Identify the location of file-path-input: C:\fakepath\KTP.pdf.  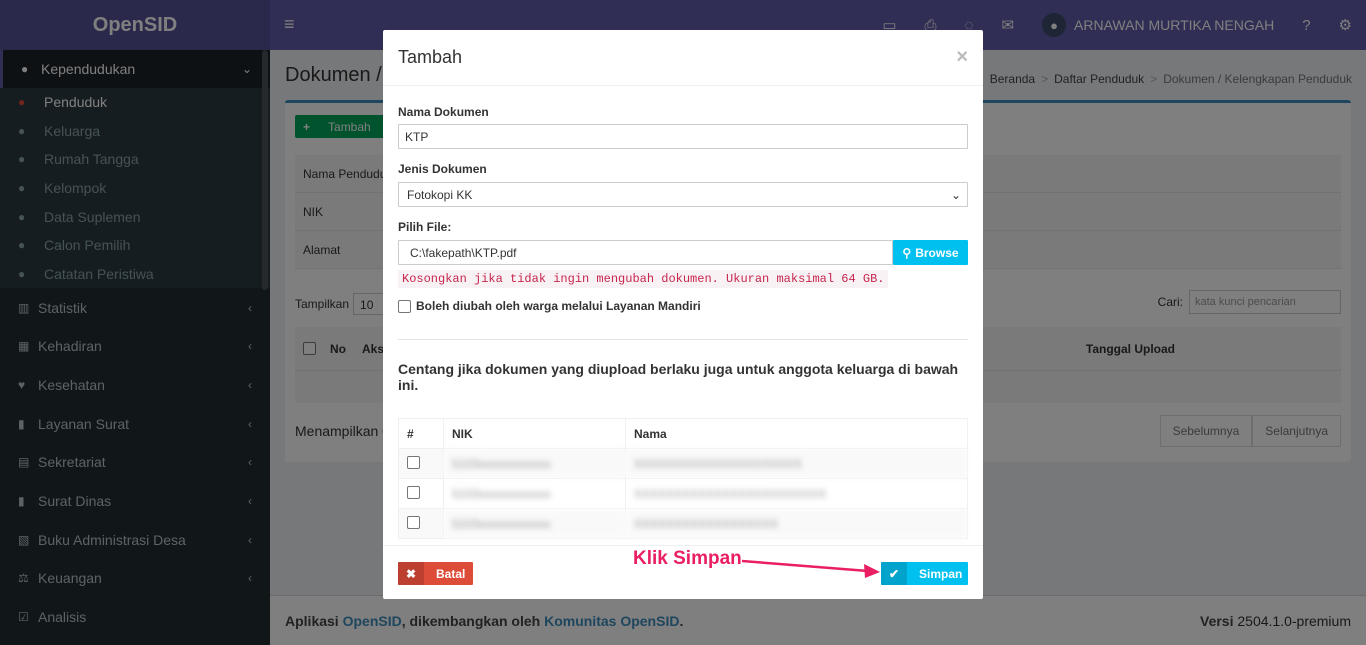
(645, 252).